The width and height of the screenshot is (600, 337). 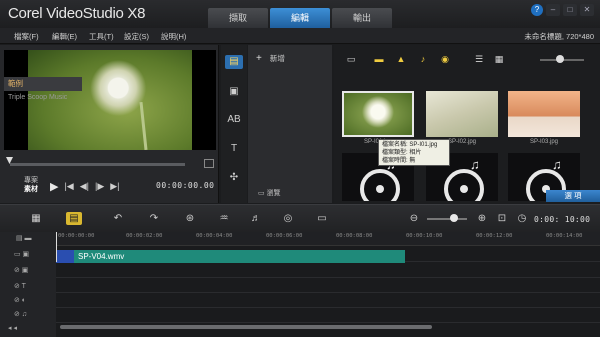 What do you see at coordinates (214, 236) in the screenshot?
I see `ruler-tick: 00:00:04:00` at bounding box center [214, 236].